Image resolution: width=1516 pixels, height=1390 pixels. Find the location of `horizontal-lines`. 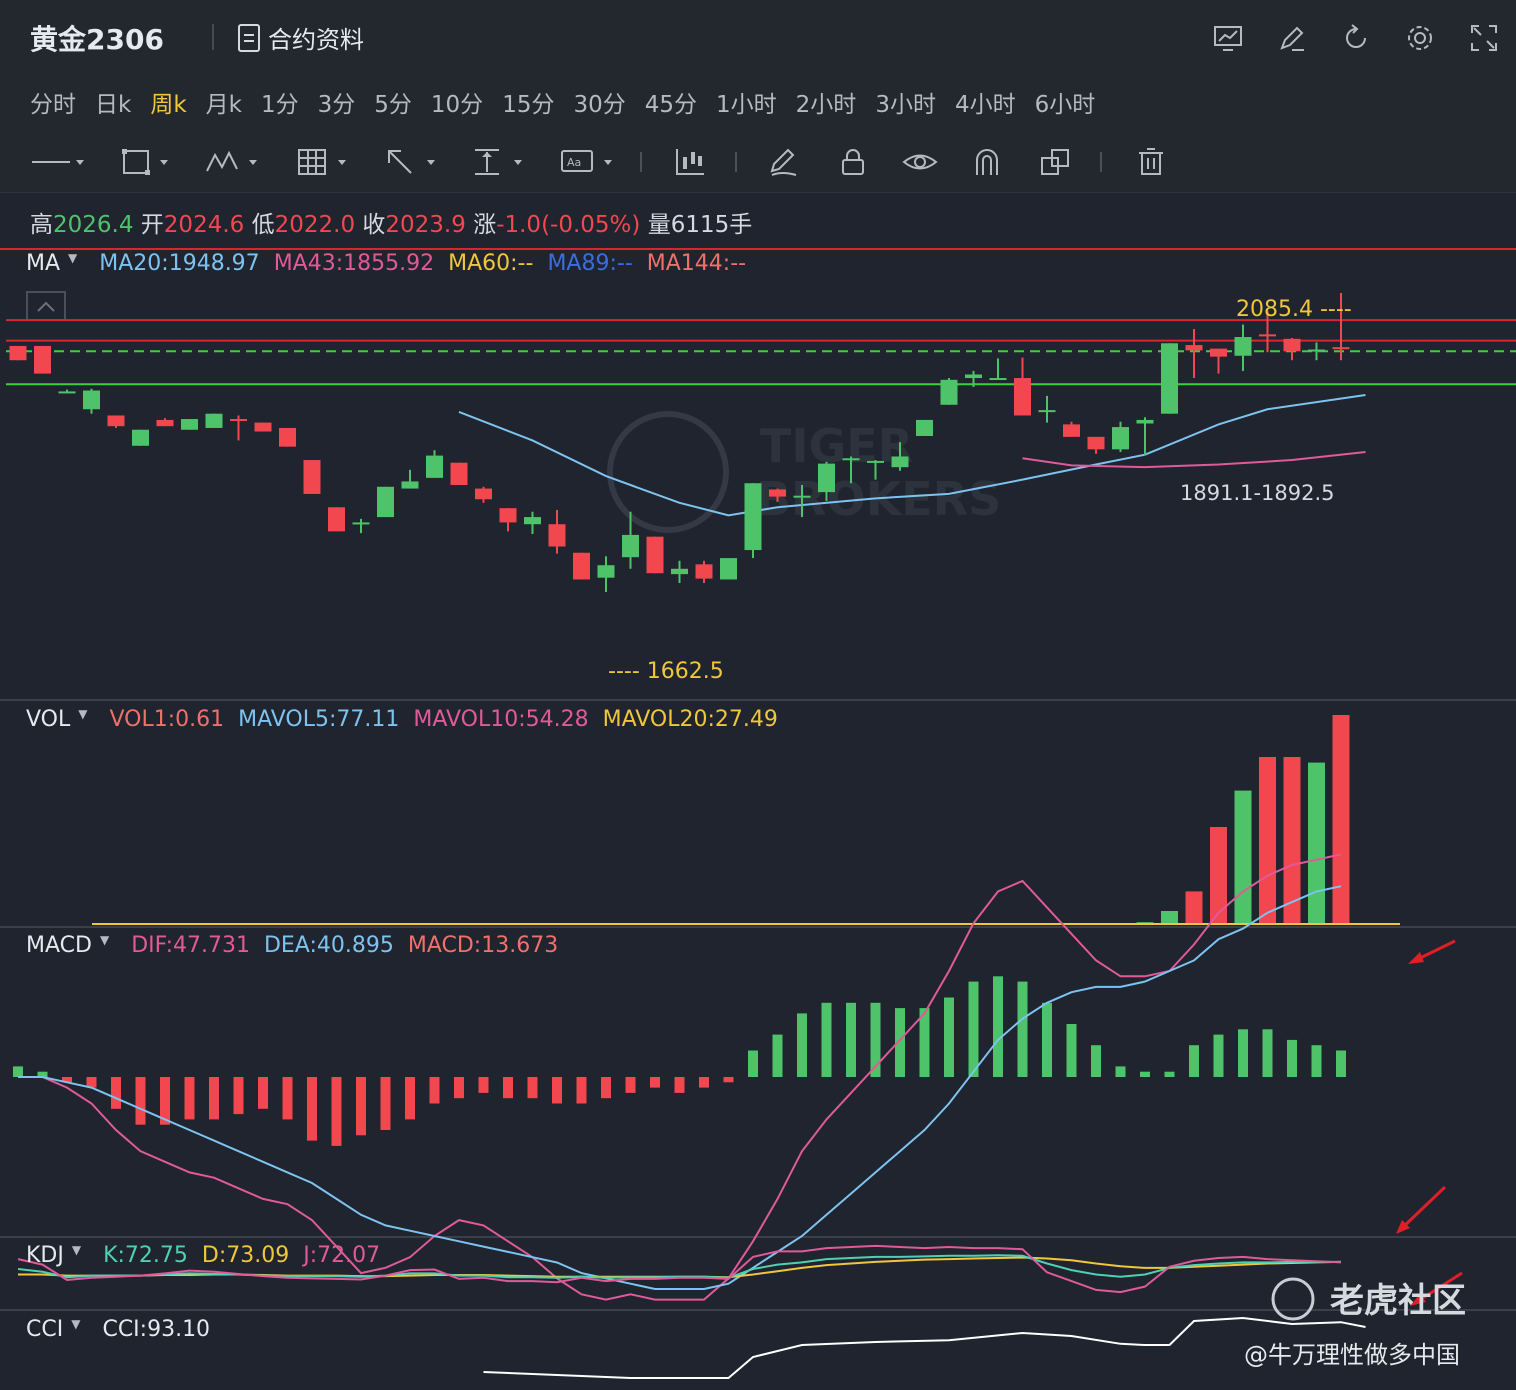

horizontal-lines is located at coordinates (761, 352).